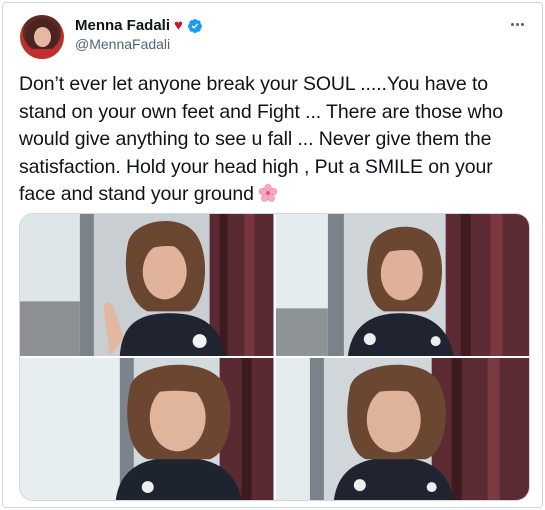  I want to click on author-handle: @MennaFadali, so click(122, 44).